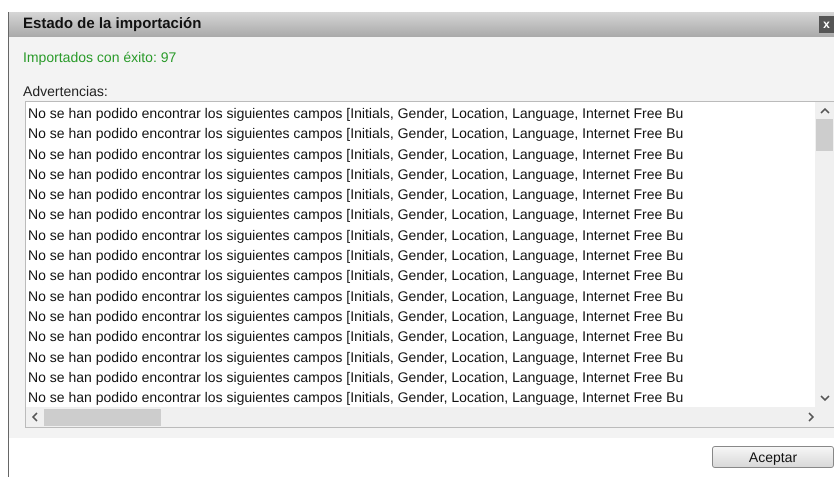  What do you see at coordinates (35, 417) in the screenshot?
I see `scroll-left-icon` at bounding box center [35, 417].